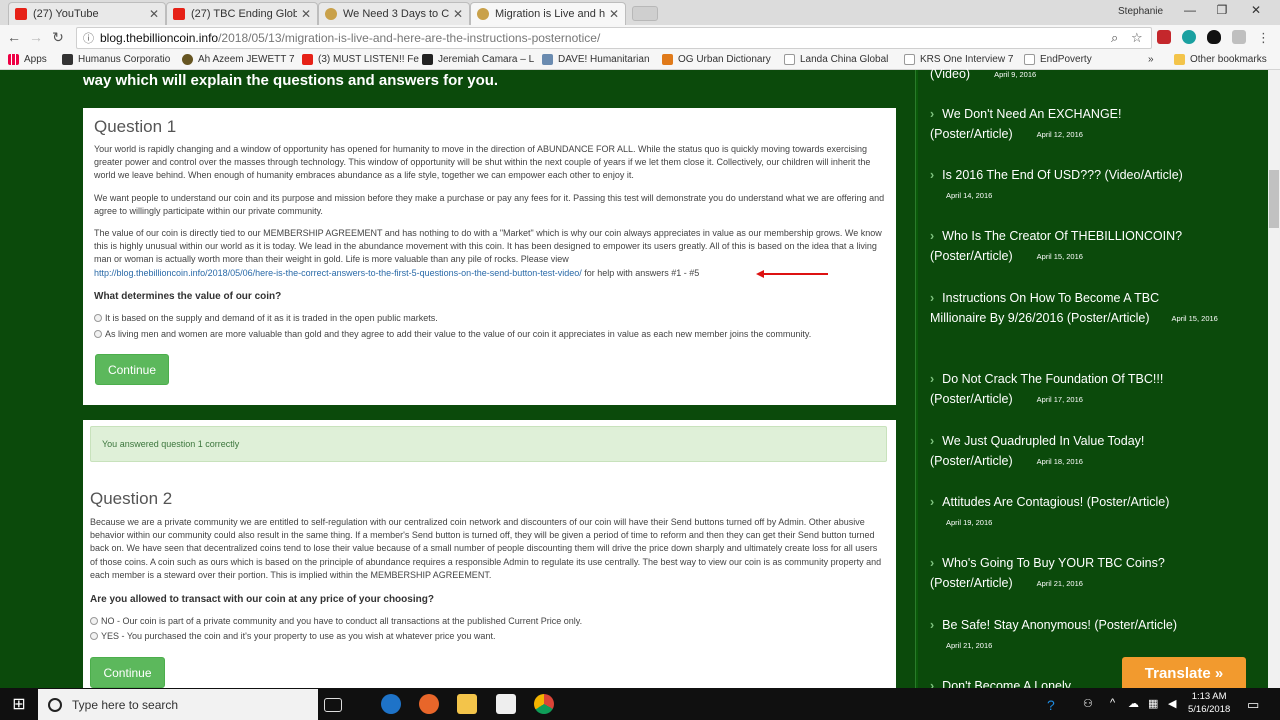  I want to click on bookmark-item: DAVE! Humanitarian, so click(596, 59).